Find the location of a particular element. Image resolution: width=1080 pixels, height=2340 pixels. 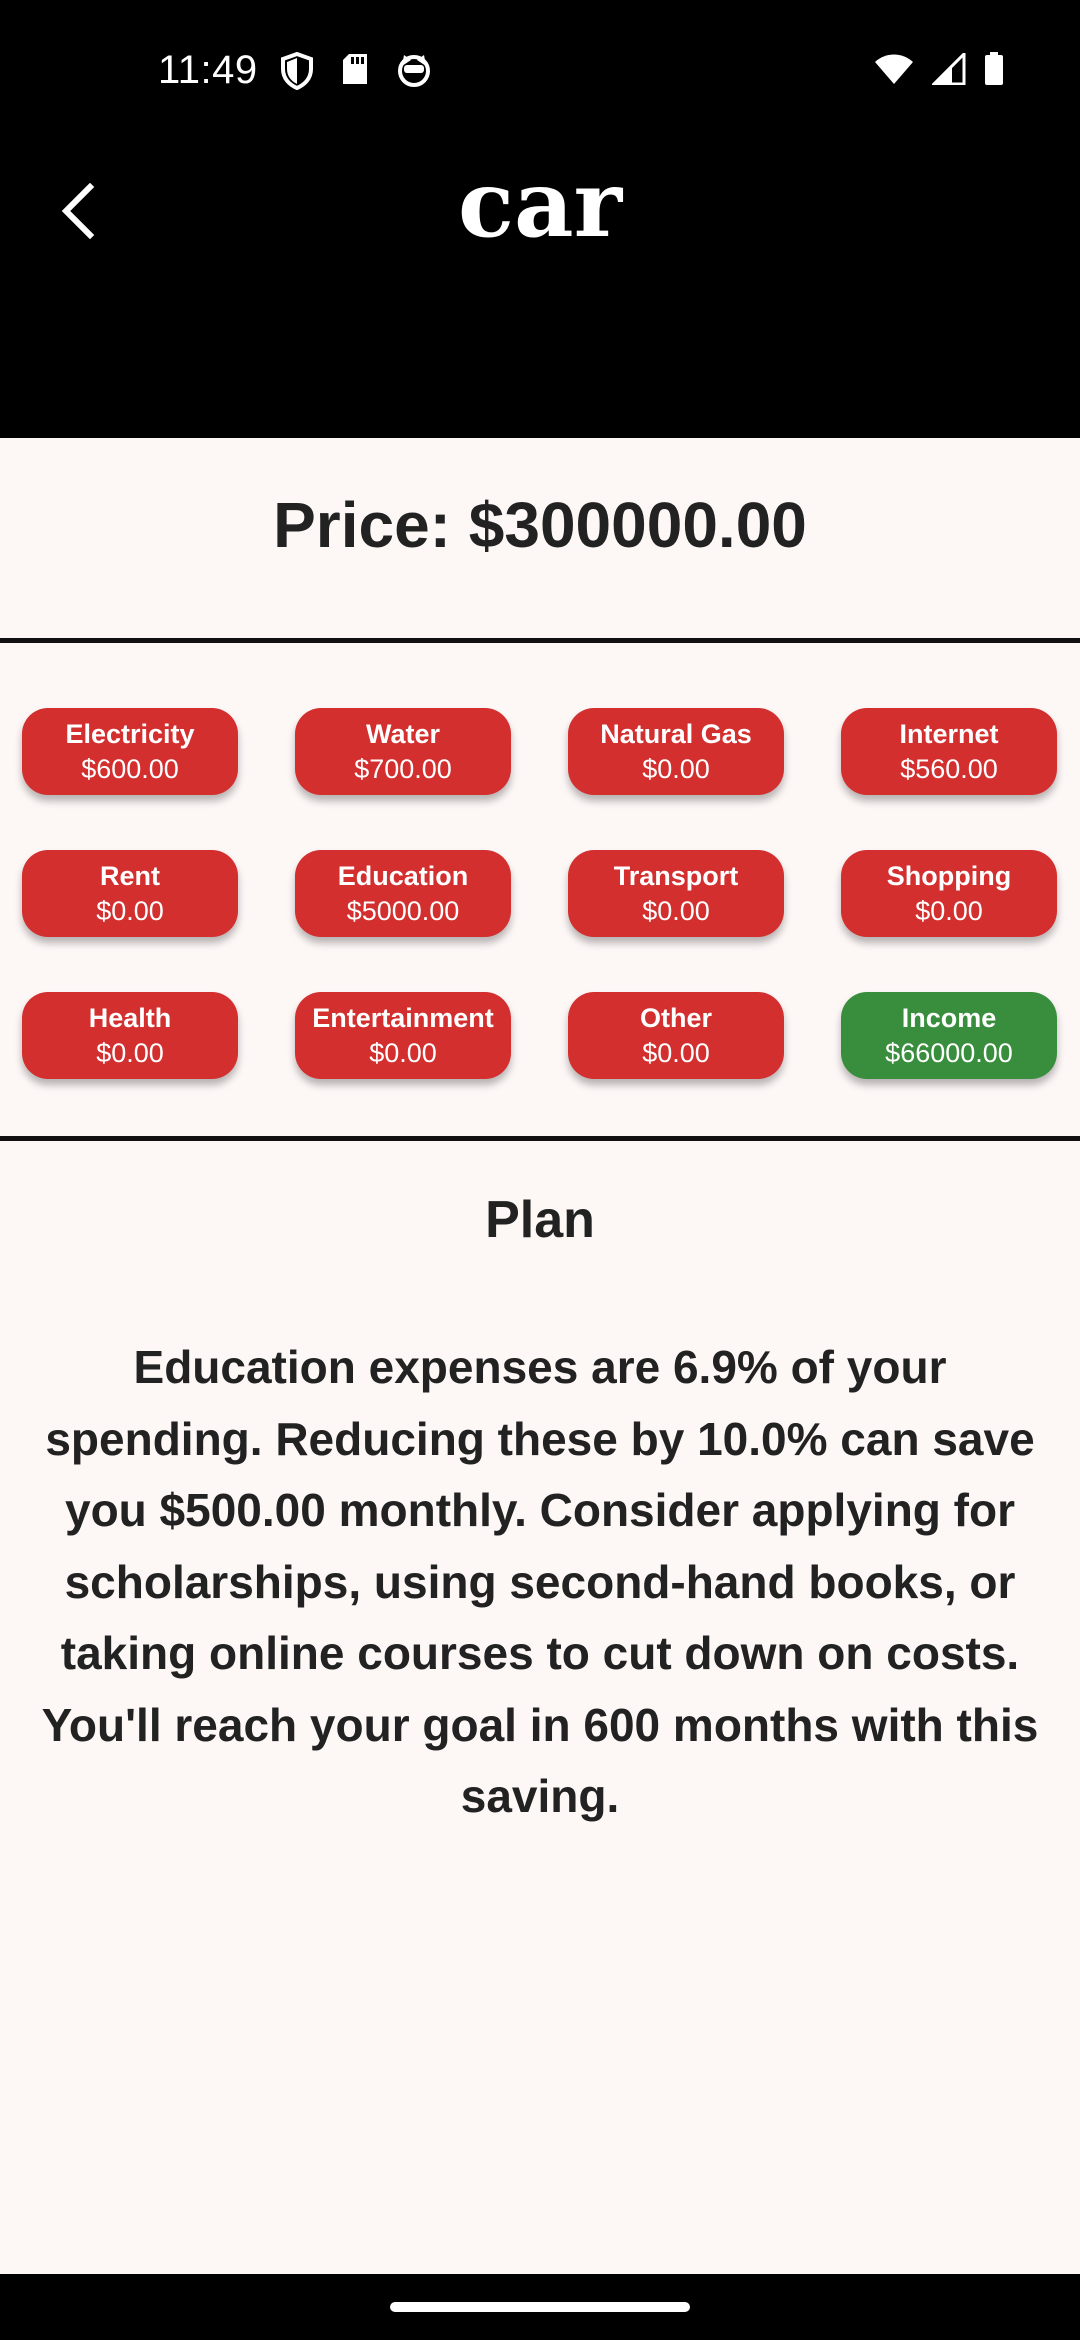

chip-name: Internet is located at coordinates (949, 733).